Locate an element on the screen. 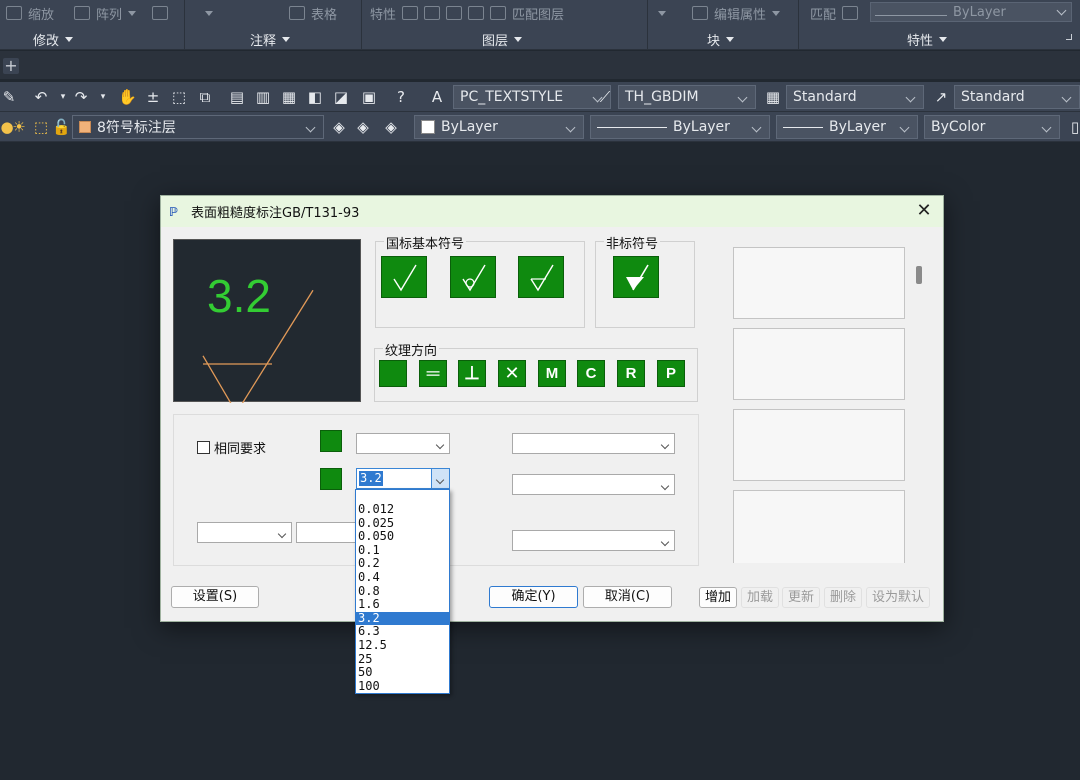 This screenshot has height=780, width=1080. texture-r-button: R is located at coordinates (631, 373).